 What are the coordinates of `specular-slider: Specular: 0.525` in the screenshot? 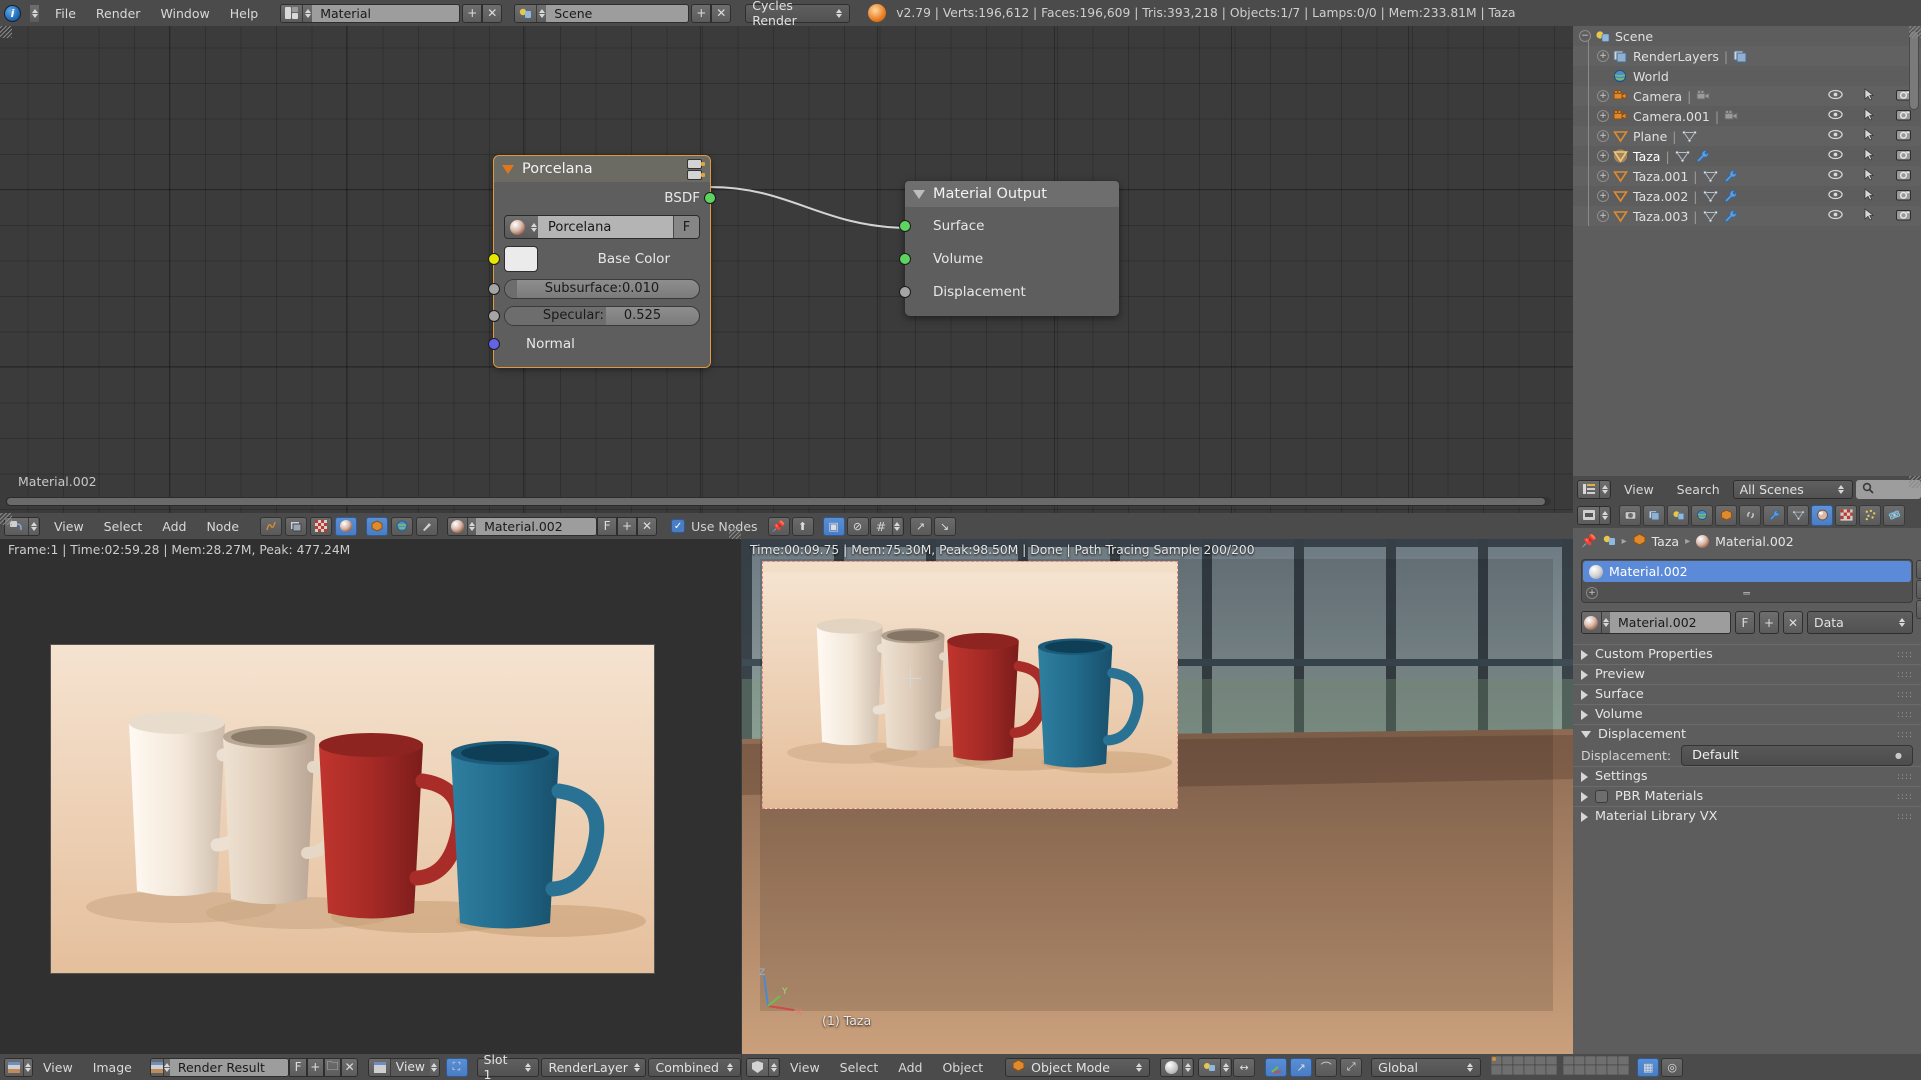 It's located at (602, 315).